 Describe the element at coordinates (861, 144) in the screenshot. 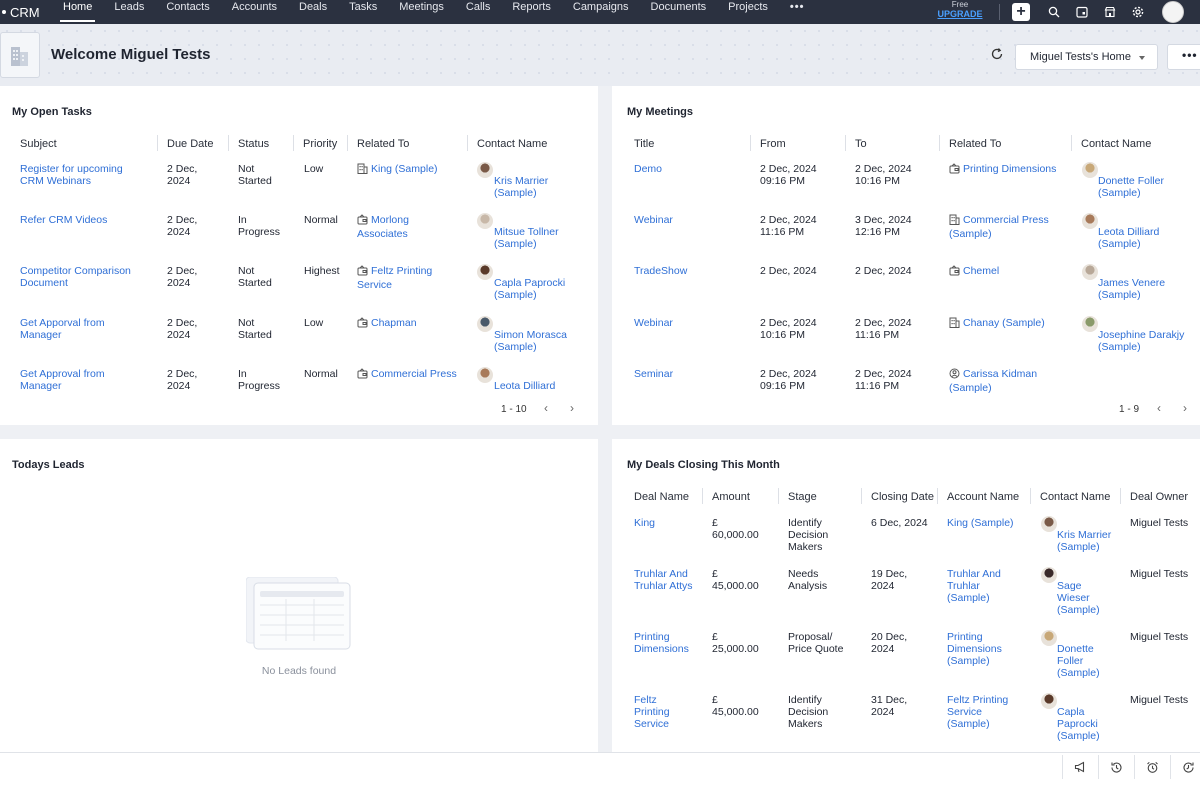

I see `column-header: To` at that location.